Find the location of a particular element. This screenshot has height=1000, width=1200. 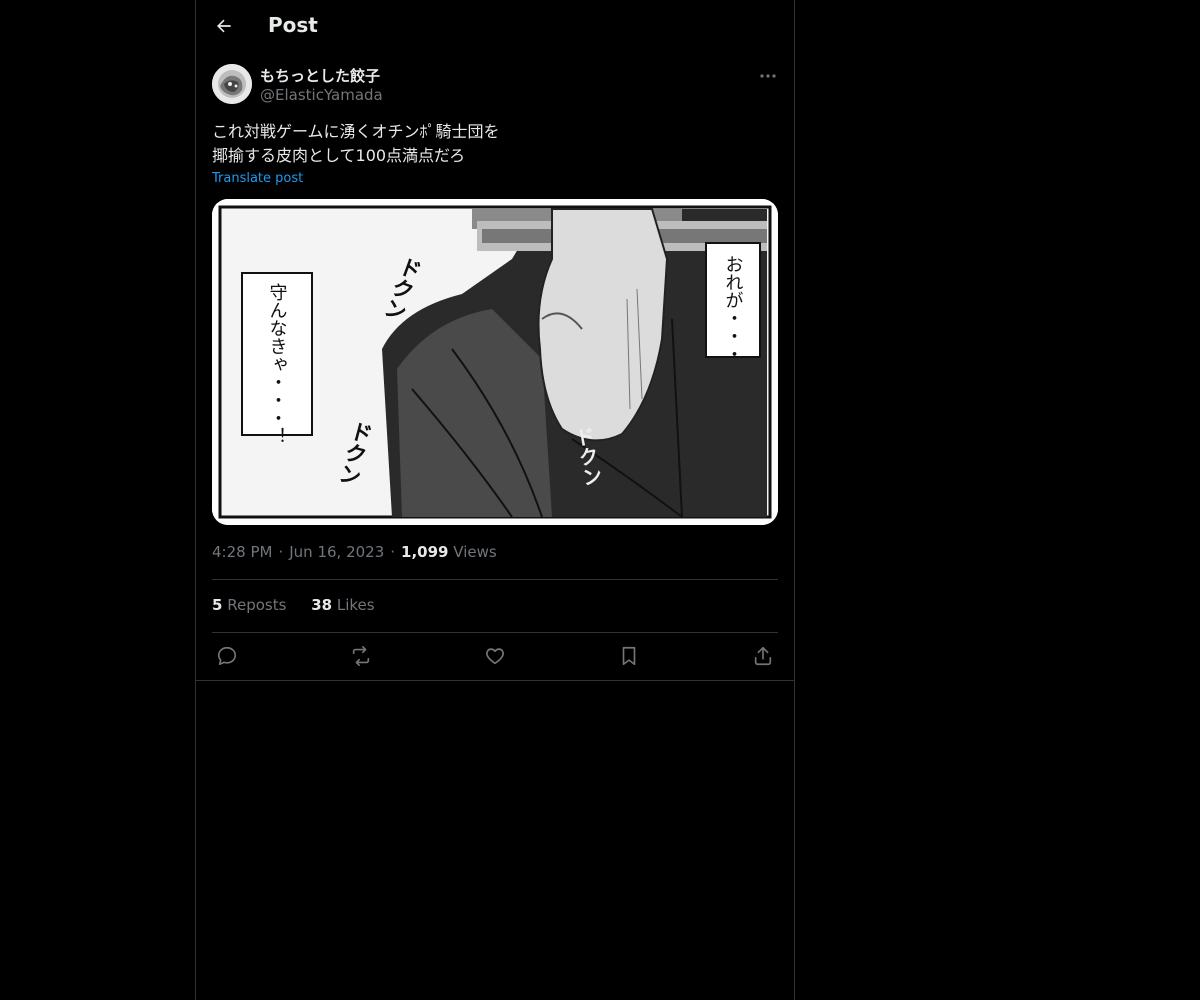

like-button is located at coordinates (495, 656).